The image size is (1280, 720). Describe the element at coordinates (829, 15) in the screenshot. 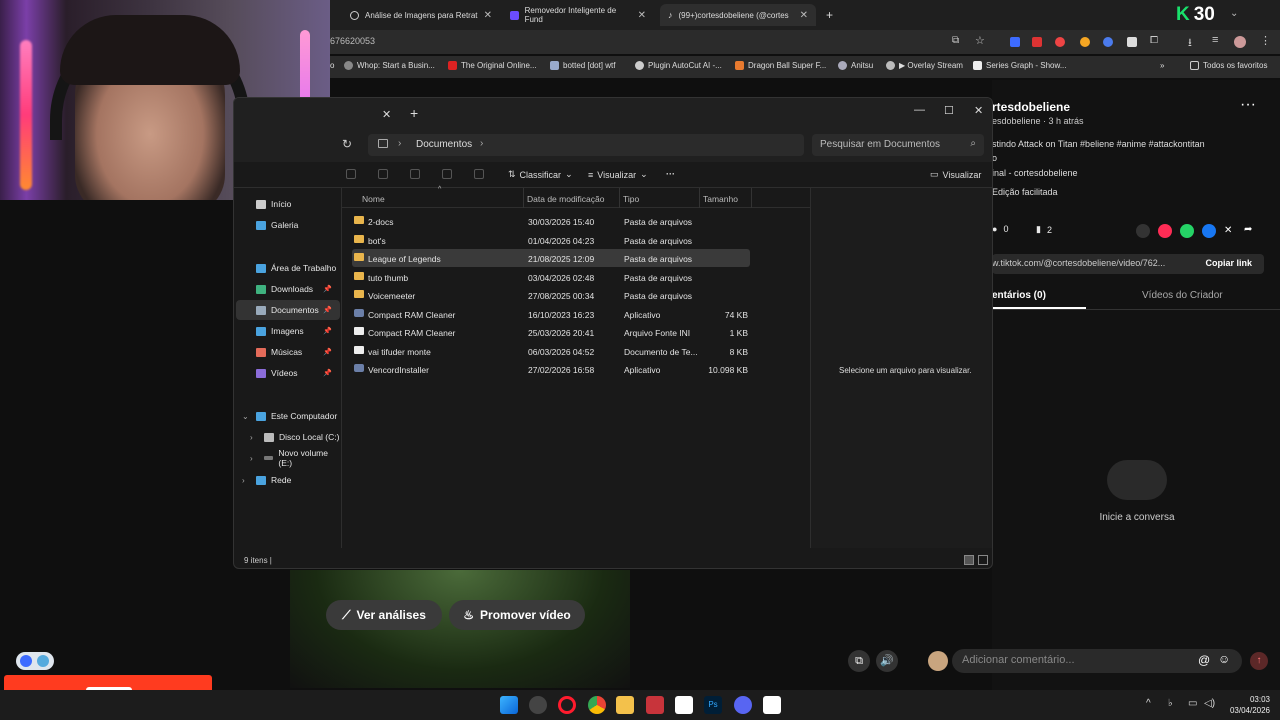

I see `new-tab-button: +` at that location.